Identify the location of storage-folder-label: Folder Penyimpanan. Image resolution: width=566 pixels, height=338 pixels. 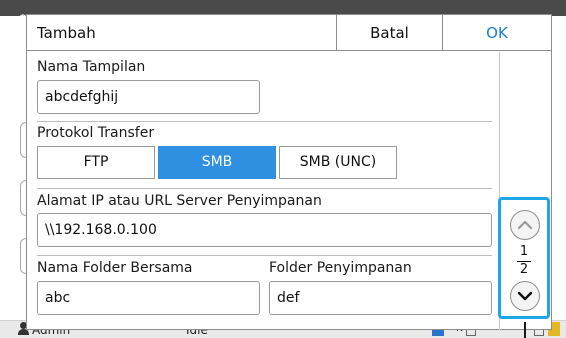
(340, 268).